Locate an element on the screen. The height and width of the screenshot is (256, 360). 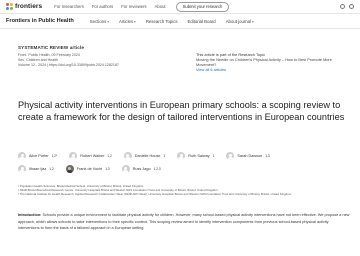
author-name: Ruth Salway is located at coordinates (199, 156).